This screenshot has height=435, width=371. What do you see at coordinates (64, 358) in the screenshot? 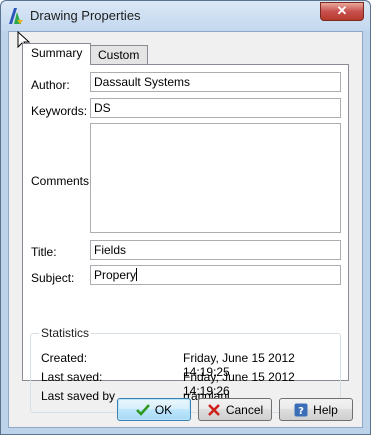
I see `created-label: Created:` at bounding box center [64, 358].